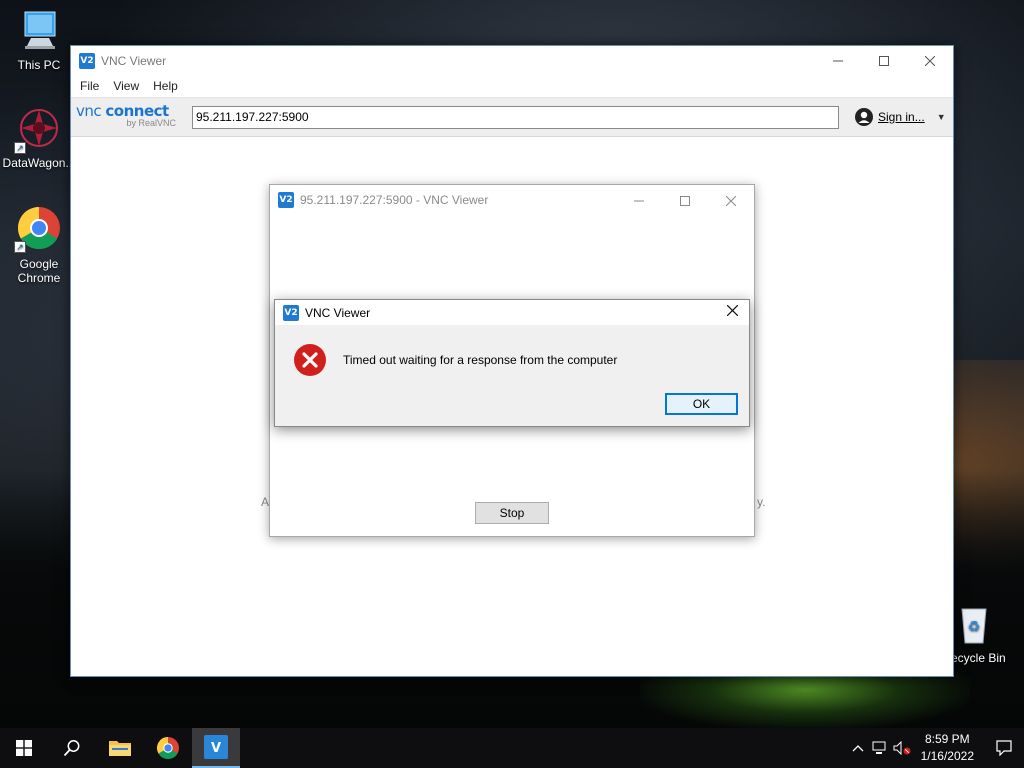  I want to click on desktop-icon-this-pc: This PC, so click(39, 40).